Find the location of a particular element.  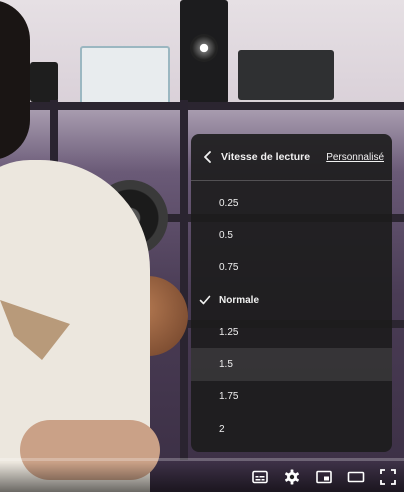

subtitles-icon is located at coordinates (260, 477).